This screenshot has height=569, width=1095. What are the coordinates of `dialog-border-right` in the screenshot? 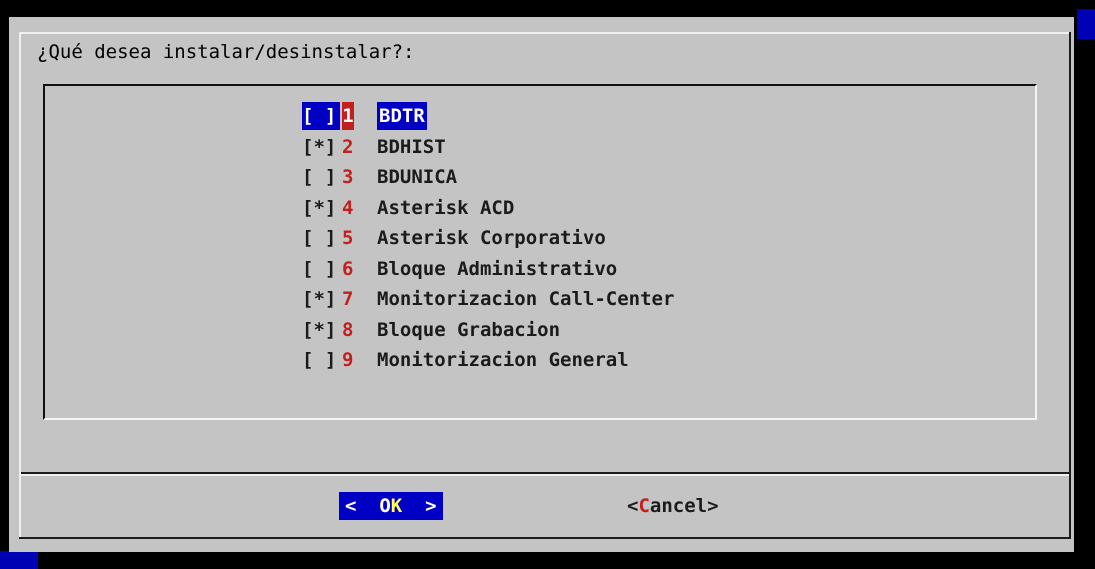 It's located at (1070, 285).